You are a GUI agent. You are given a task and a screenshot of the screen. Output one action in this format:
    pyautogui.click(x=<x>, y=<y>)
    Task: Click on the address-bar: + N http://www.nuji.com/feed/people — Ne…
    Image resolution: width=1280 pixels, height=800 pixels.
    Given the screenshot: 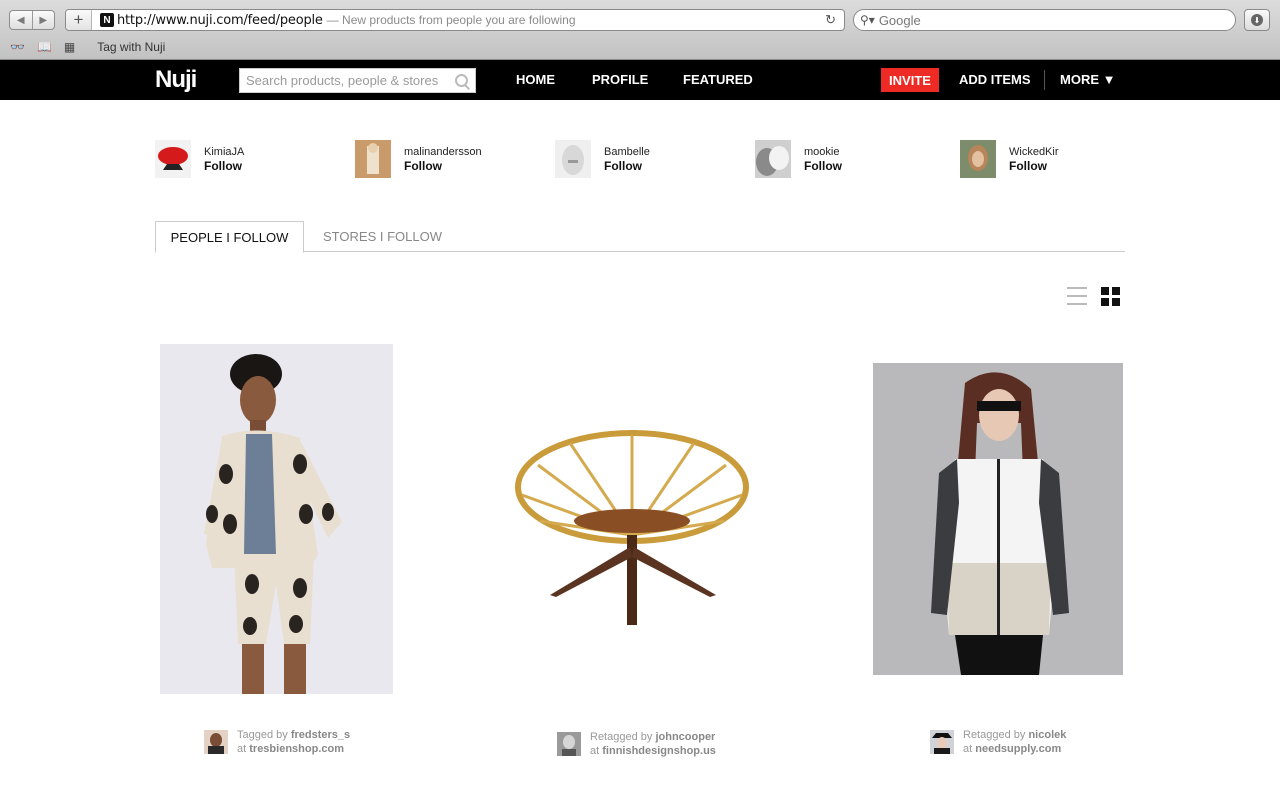 What is the action you would take?
    pyautogui.click(x=455, y=20)
    